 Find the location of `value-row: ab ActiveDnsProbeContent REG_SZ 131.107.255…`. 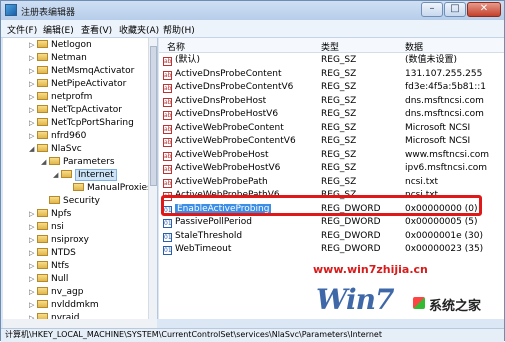

value-row: ab ActiveDnsProbeContent REG_SZ 131.107.255… is located at coordinates (331, 74).